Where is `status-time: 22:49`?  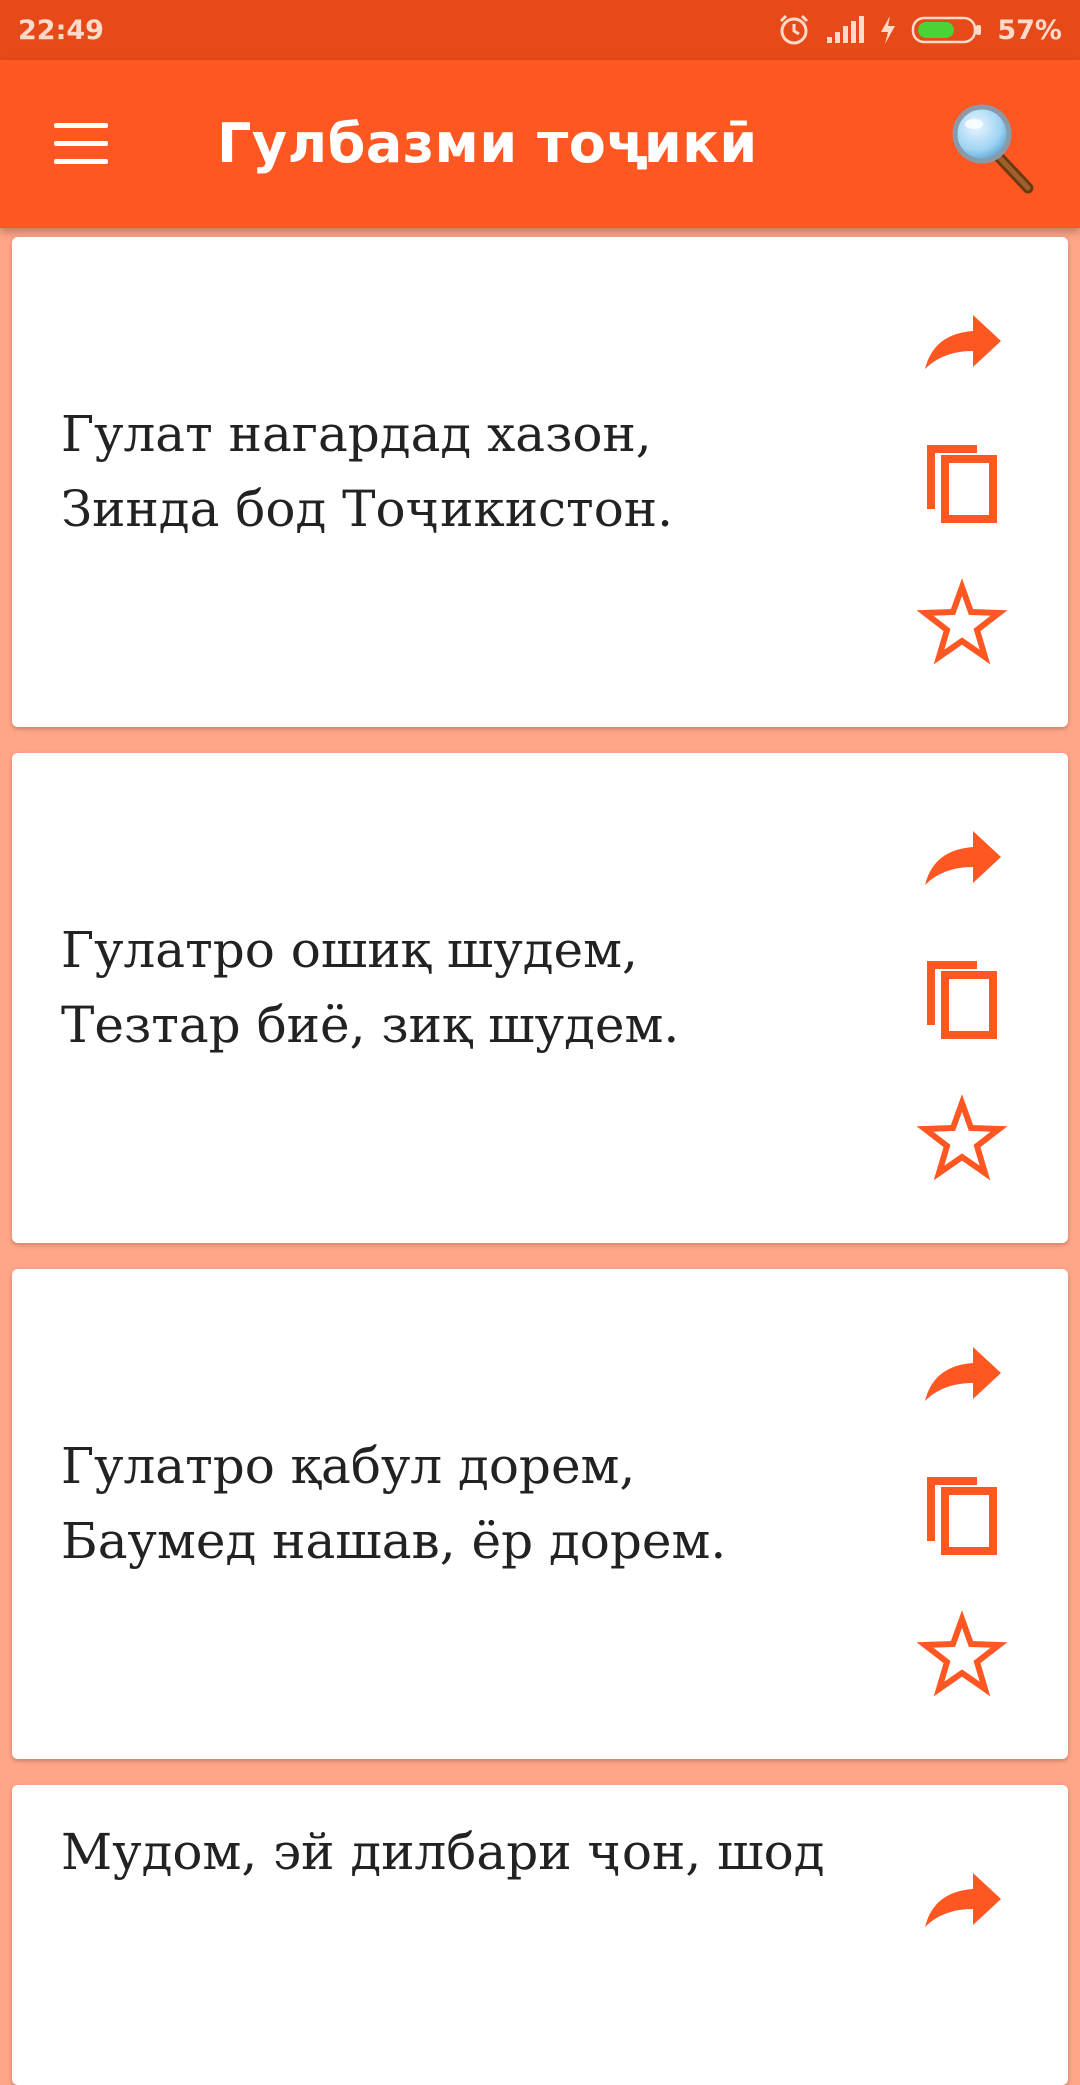 status-time: 22:49 is located at coordinates (61, 30).